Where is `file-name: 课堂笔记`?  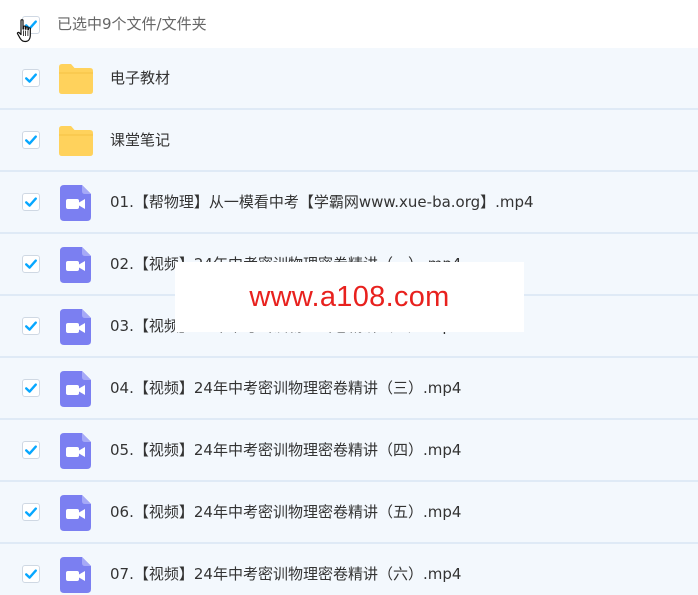
file-name: 课堂笔记 is located at coordinates (140, 140).